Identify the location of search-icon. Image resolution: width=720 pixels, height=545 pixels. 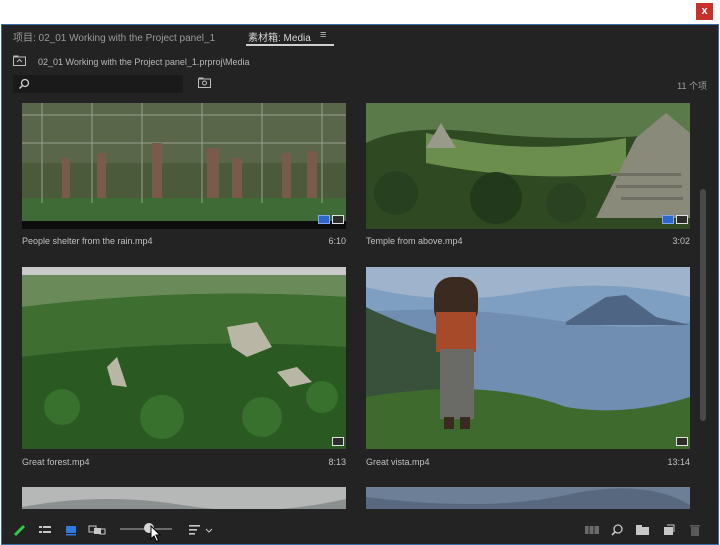
(24, 84).